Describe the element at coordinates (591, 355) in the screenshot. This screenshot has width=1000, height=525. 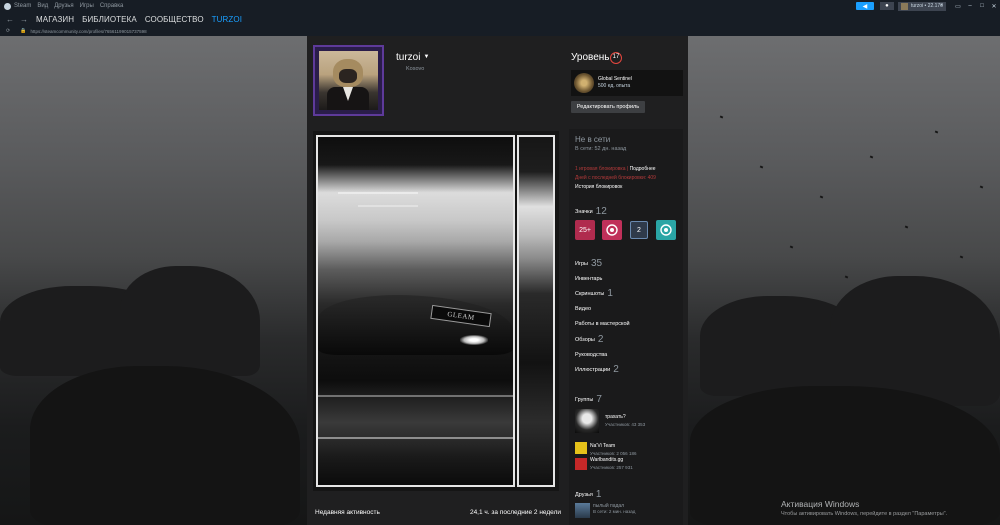
I see `guides-link: Руководства` at that location.